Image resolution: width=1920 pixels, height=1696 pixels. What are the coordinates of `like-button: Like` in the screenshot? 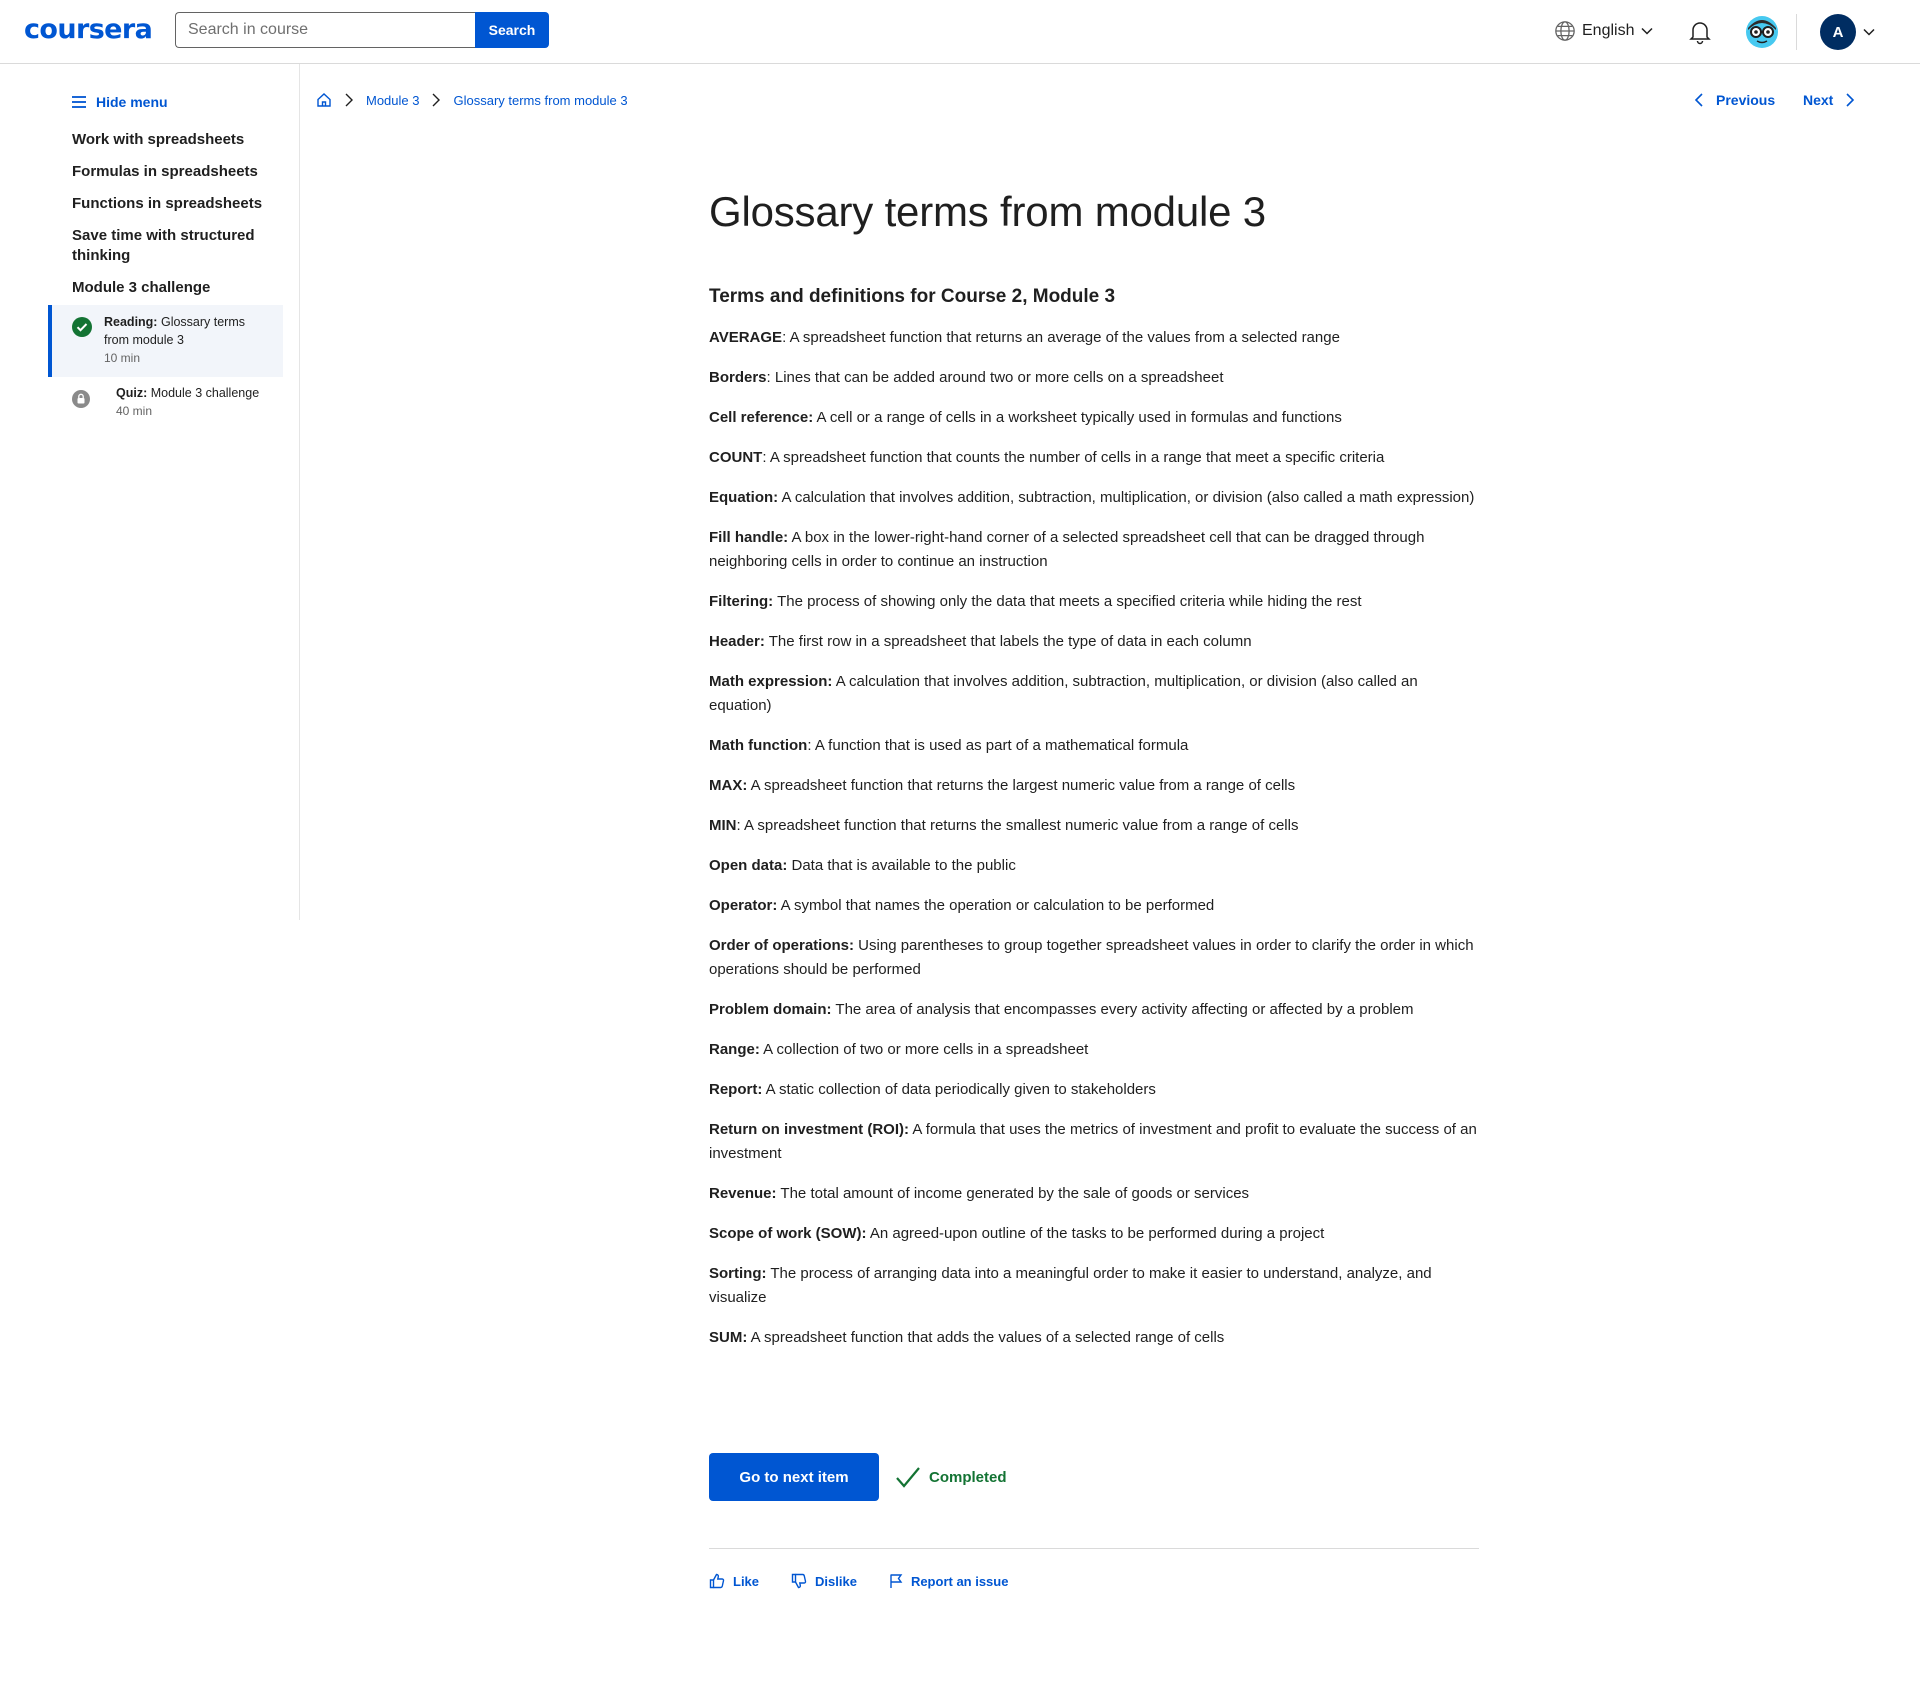 It's located at (734, 1581).